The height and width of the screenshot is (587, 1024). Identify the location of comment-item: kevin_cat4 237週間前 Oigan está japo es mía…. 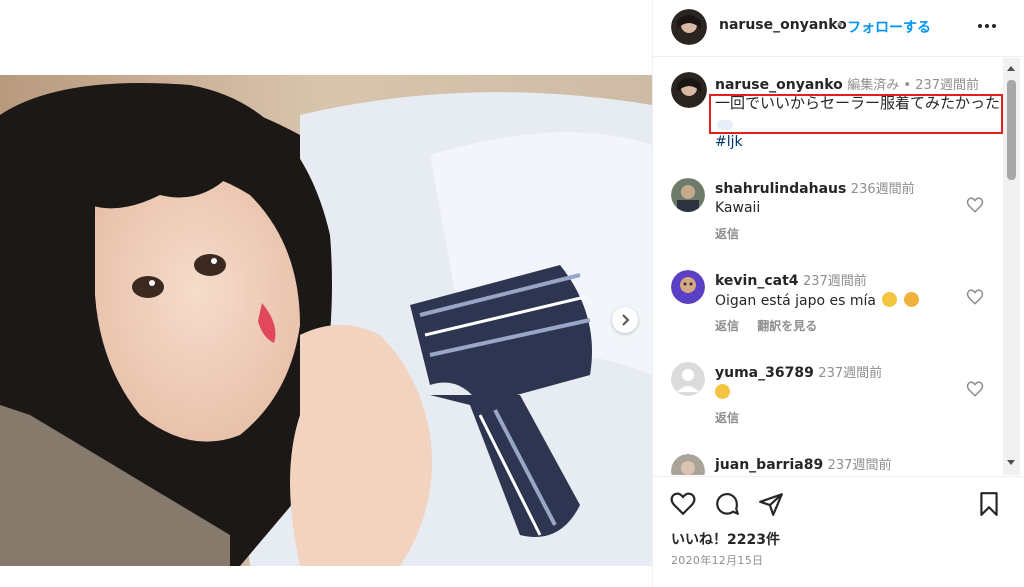
(828, 310).